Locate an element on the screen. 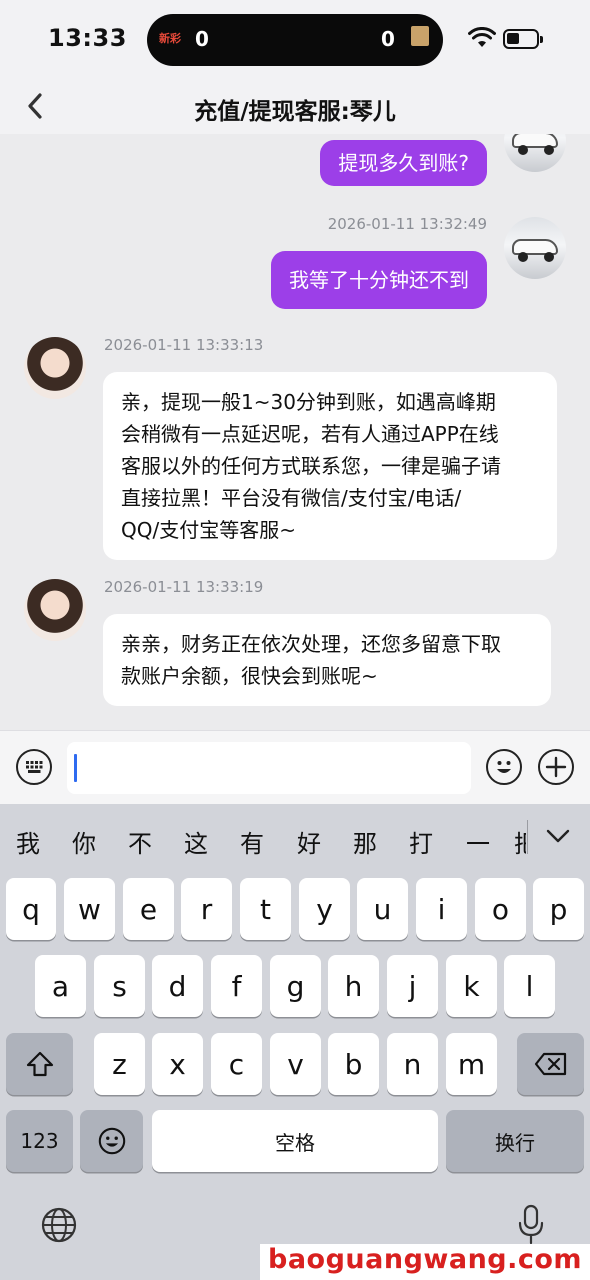  keyboard-icon is located at coordinates (34, 767).